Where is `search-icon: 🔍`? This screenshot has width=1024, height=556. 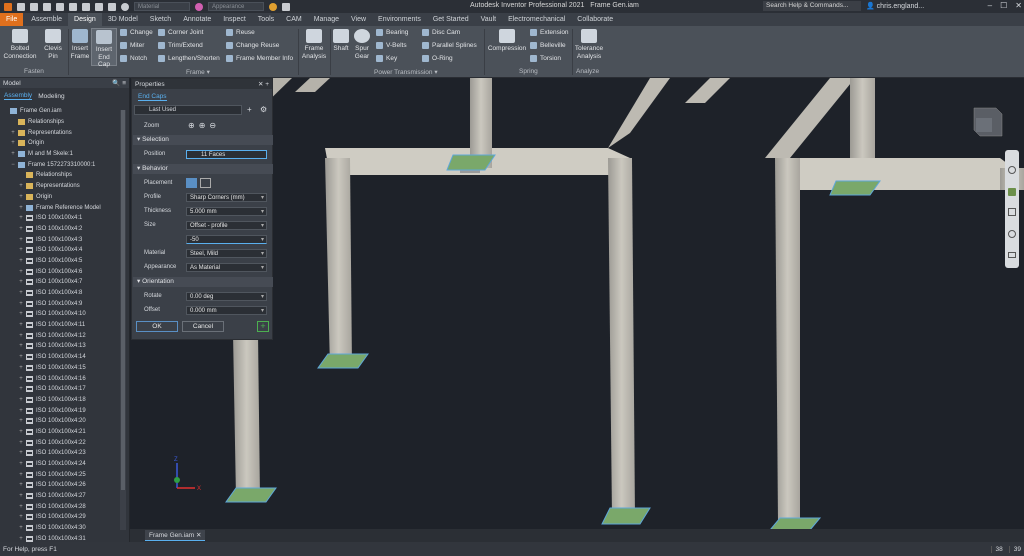
search-icon: 🔍 is located at coordinates (116, 83).